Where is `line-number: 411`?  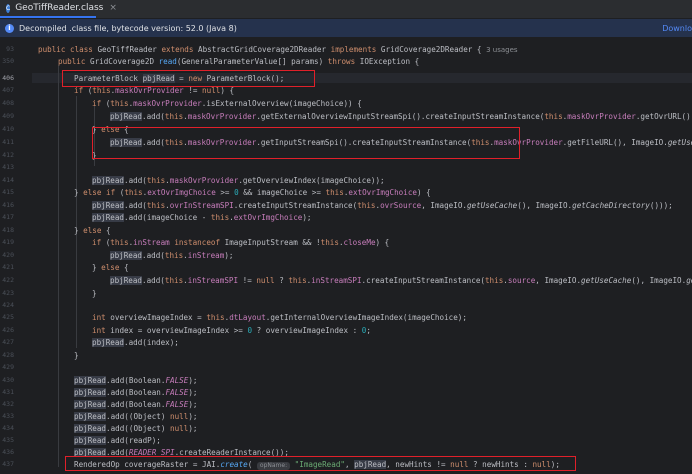
line-number: 411 is located at coordinates (8, 142).